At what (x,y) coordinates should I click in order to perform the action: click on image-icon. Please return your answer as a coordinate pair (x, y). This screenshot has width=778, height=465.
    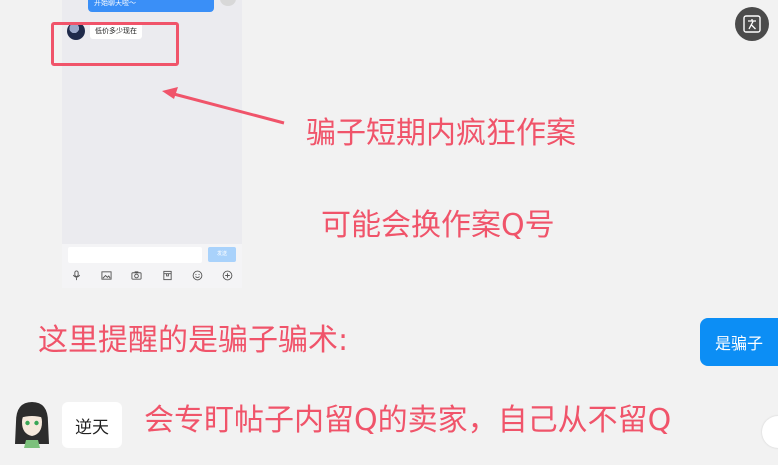
    Looking at the image, I should click on (106, 275).